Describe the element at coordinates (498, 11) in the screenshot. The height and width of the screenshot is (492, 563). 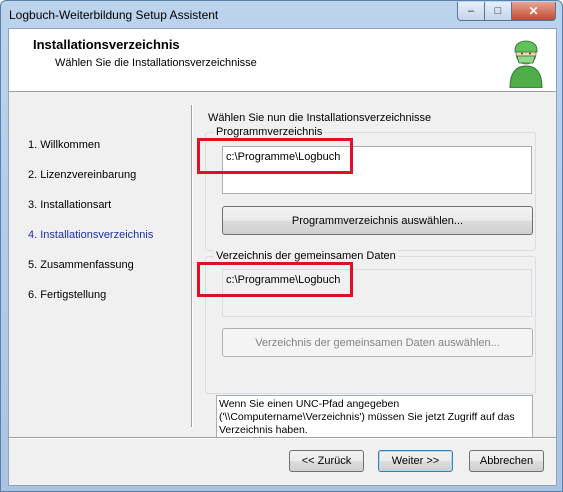
I see `maximize-button: □` at that location.